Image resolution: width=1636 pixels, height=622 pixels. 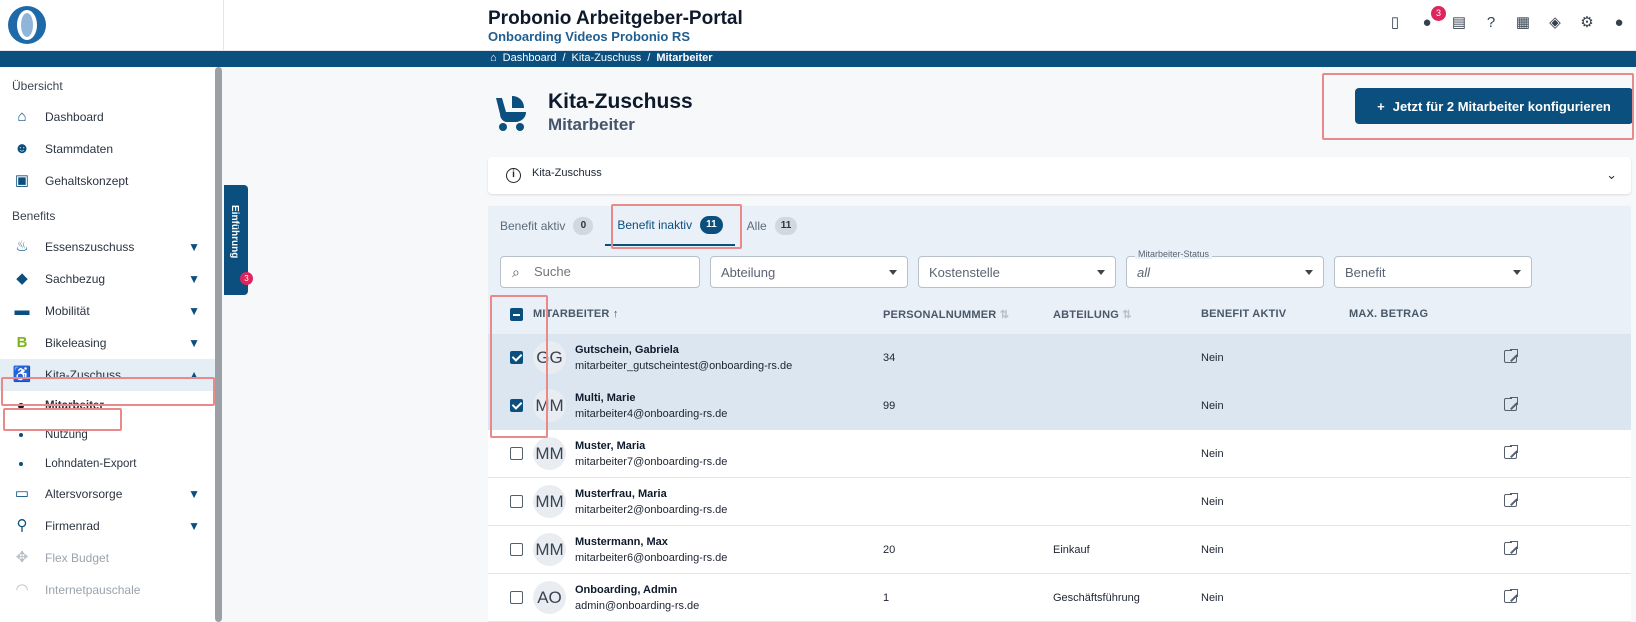 I want to click on mobile-app-icon: ▯, so click(x=1395, y=23).